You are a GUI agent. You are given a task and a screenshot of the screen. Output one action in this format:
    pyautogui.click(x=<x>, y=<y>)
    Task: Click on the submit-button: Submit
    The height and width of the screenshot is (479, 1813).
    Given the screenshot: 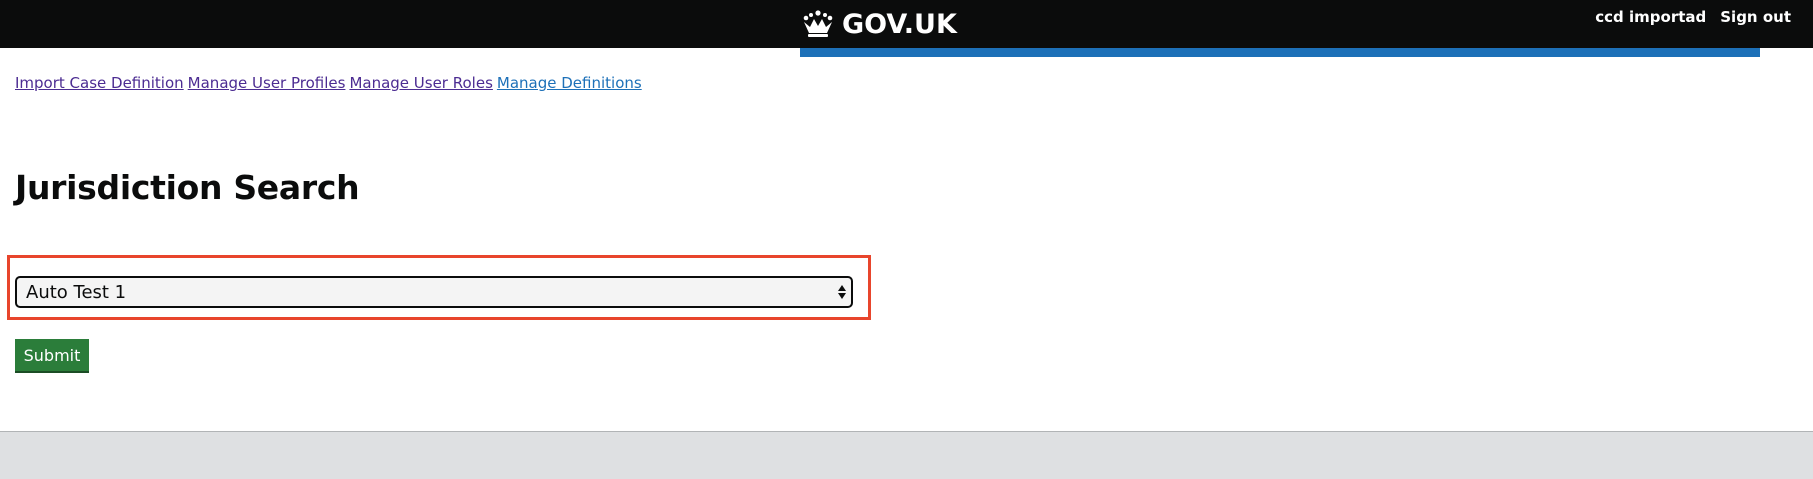 What is the action you would take?
    pyautogui.click(x=52, y=356)
    